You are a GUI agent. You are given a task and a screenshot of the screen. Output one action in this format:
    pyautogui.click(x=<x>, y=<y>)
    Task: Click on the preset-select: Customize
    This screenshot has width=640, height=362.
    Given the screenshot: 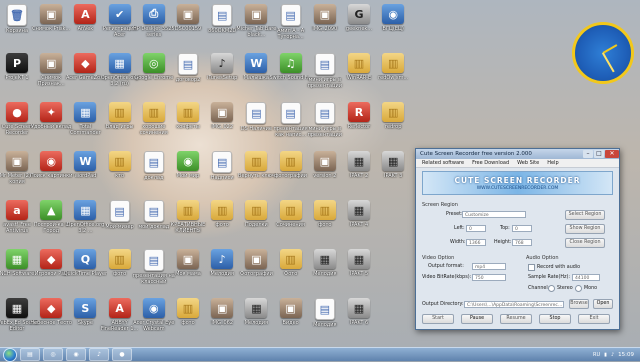 What is the action you would take?
    pyautogui.click(x=494, y=214)
    